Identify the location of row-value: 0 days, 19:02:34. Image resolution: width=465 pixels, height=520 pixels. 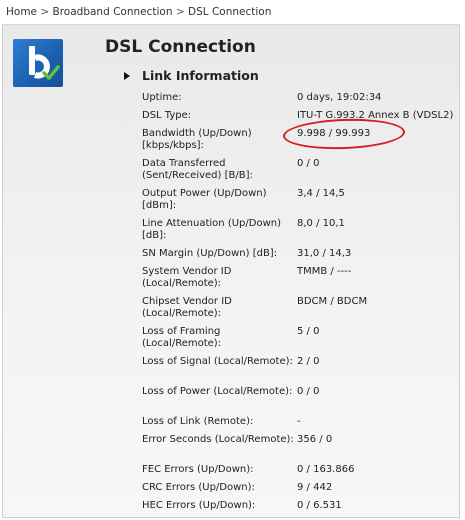
(339, 97).